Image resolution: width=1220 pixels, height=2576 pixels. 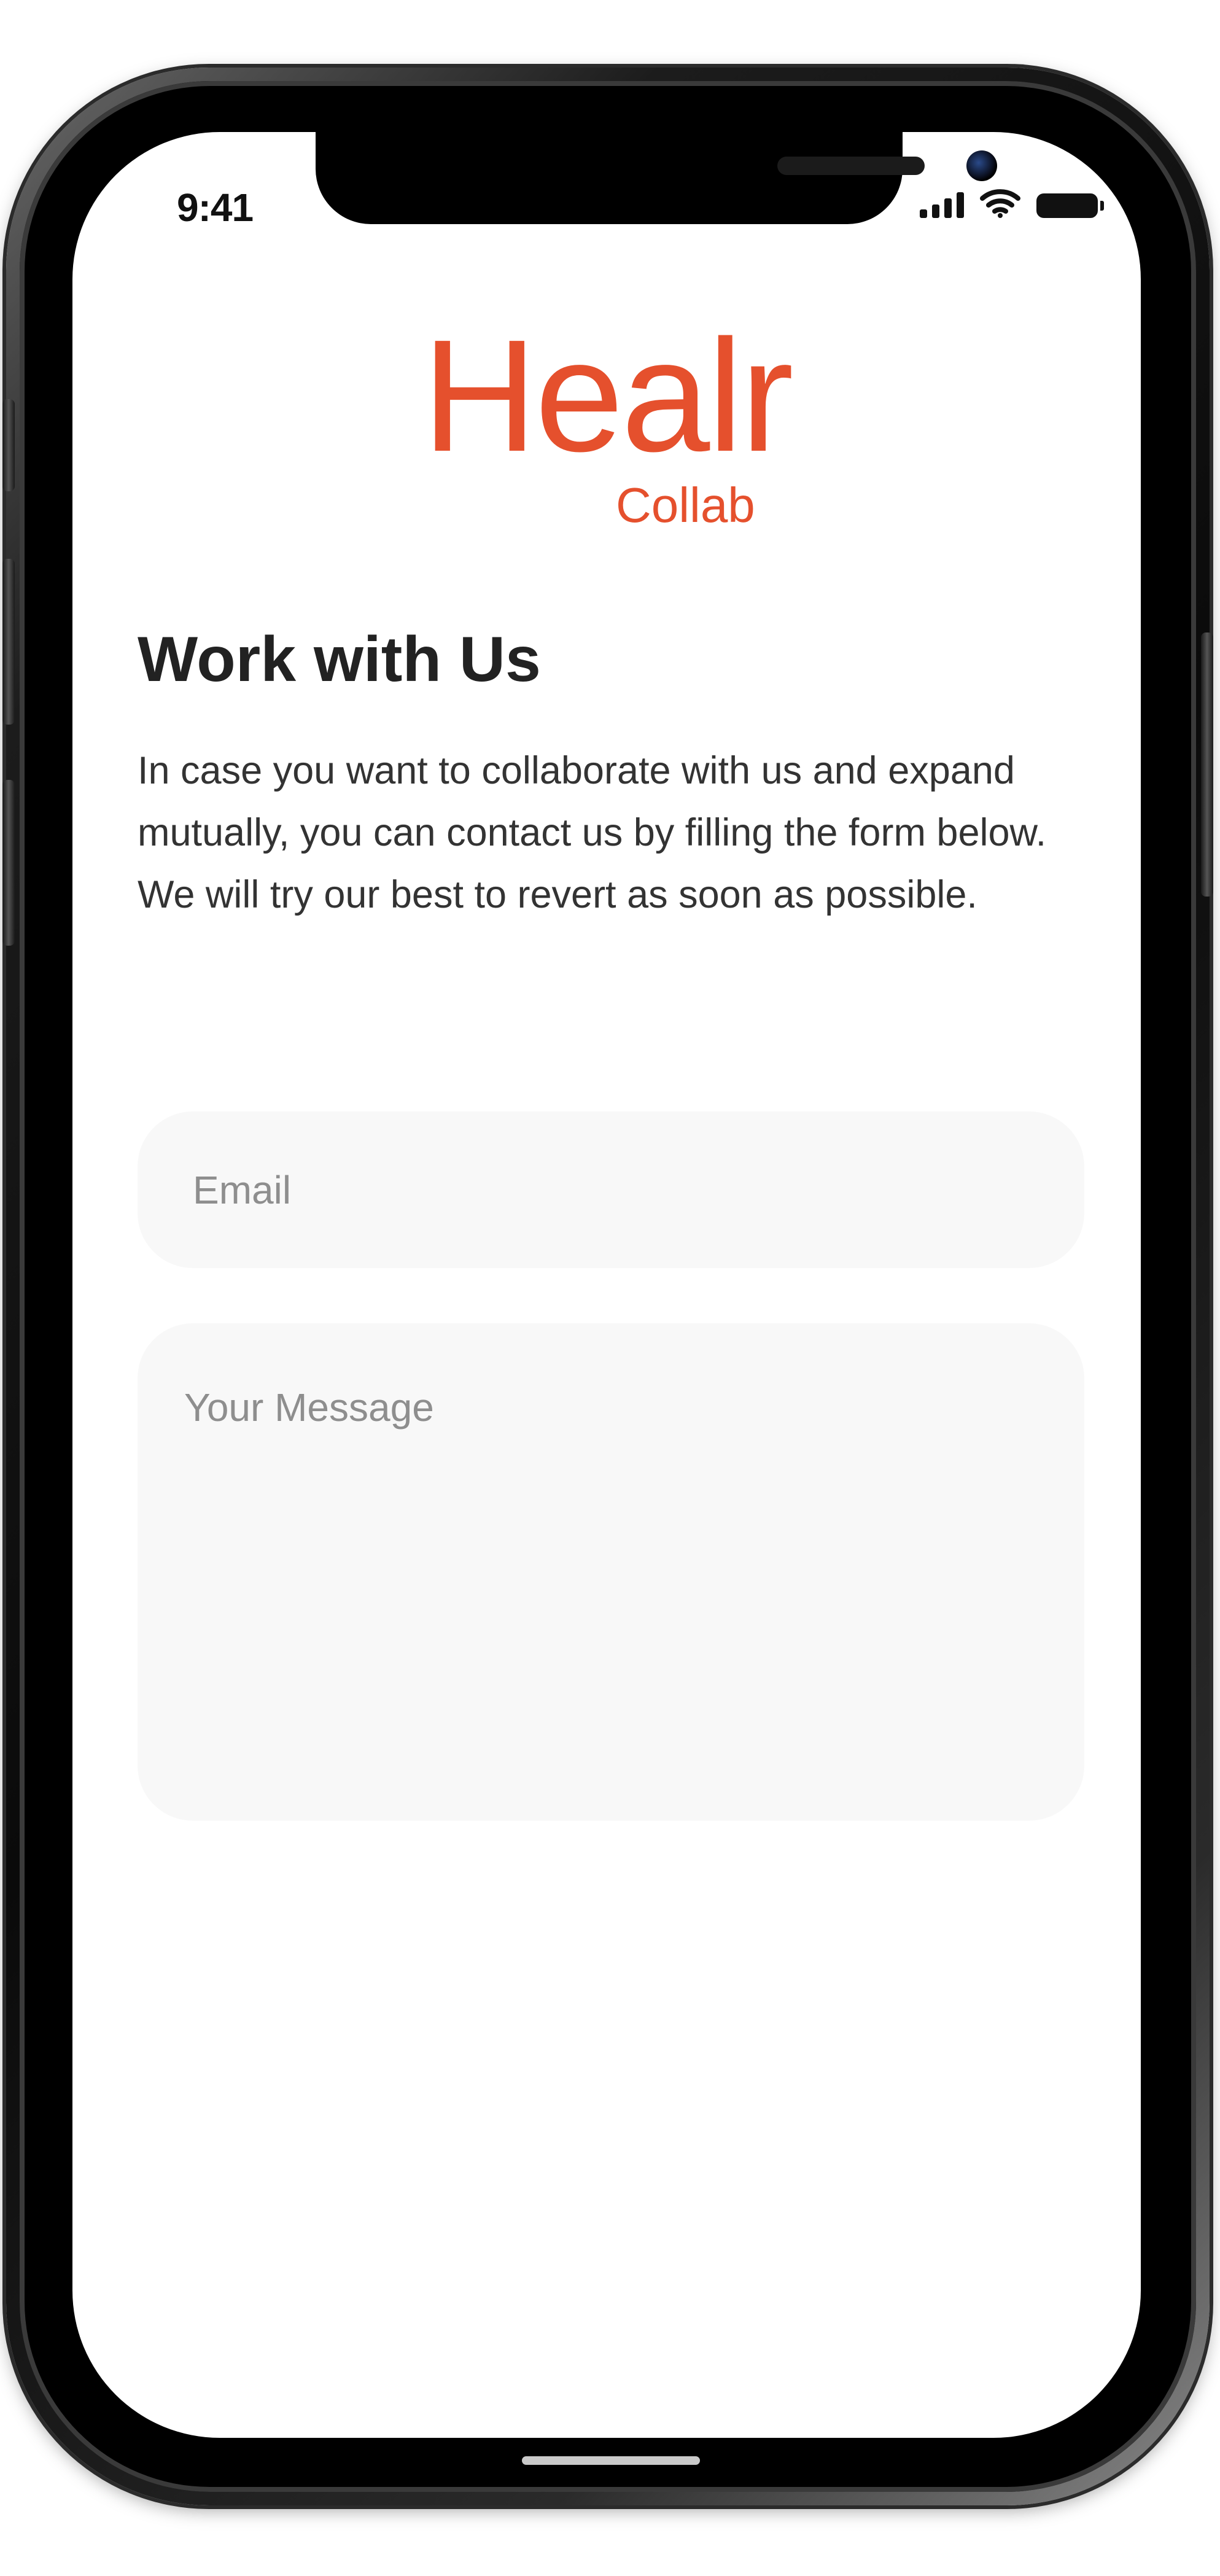 I want to click on home-indicator, so click(x=611, y=2460).